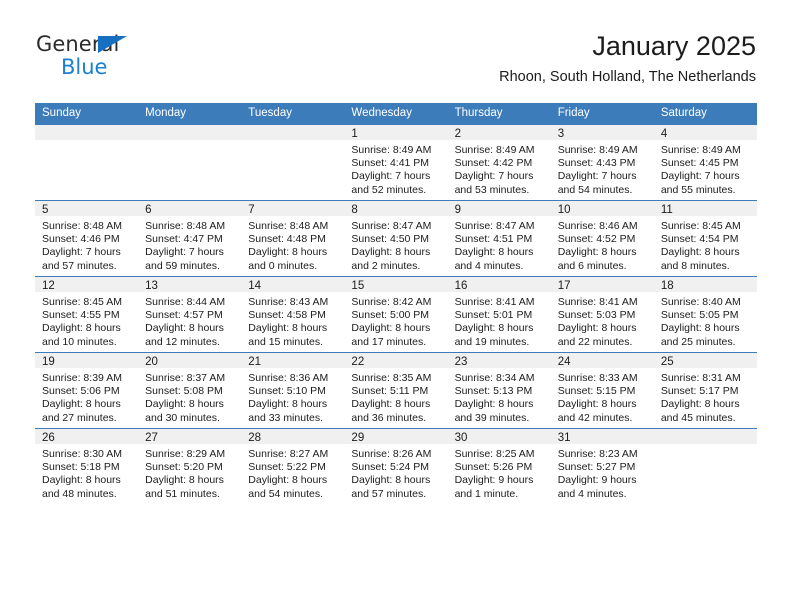 This screenshot has height=612, width=792. What do you see at coordinates (87, 284) in the screenshot?
I see `day-number: 12` at bounding box center [87, 284].